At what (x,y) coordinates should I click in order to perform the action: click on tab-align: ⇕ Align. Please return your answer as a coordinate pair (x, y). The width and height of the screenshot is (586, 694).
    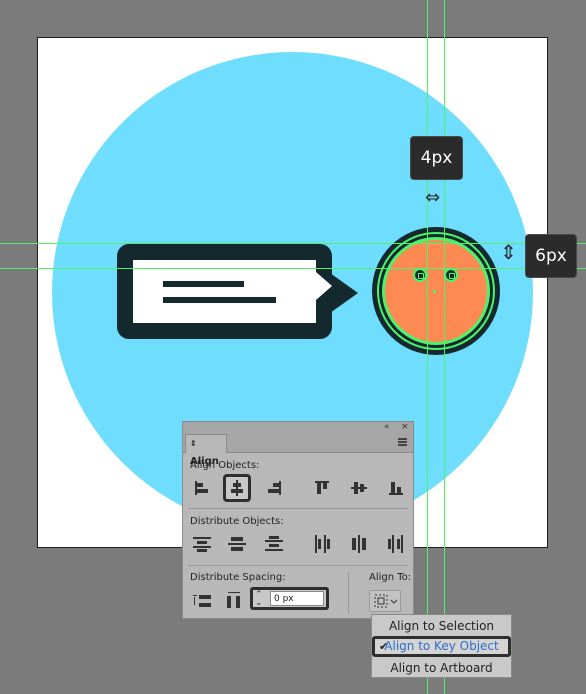
    Looking at the image, I should click on (206, 450).